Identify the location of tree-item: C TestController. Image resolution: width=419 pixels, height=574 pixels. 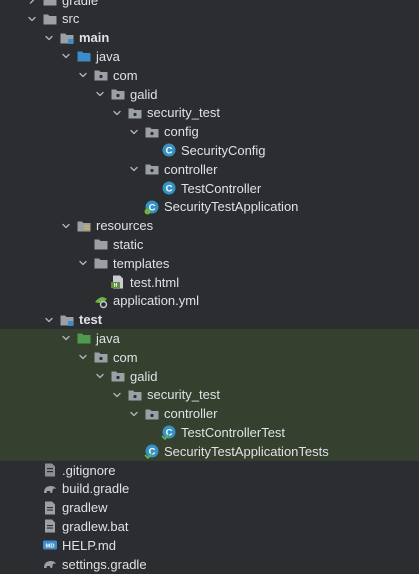
(209, 188).